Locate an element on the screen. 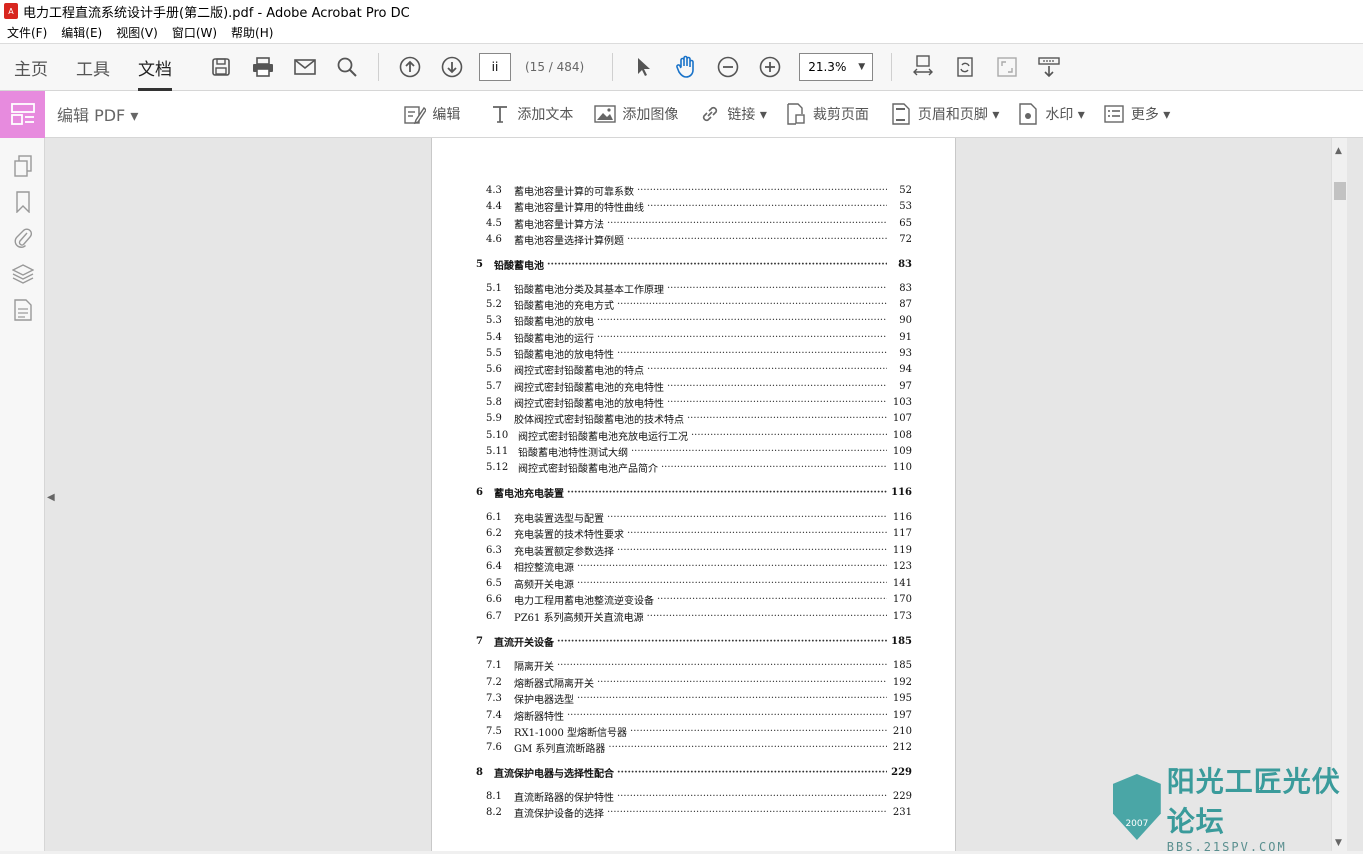  link-tool: 链接 ▾ is located at coordinates (733, 114).